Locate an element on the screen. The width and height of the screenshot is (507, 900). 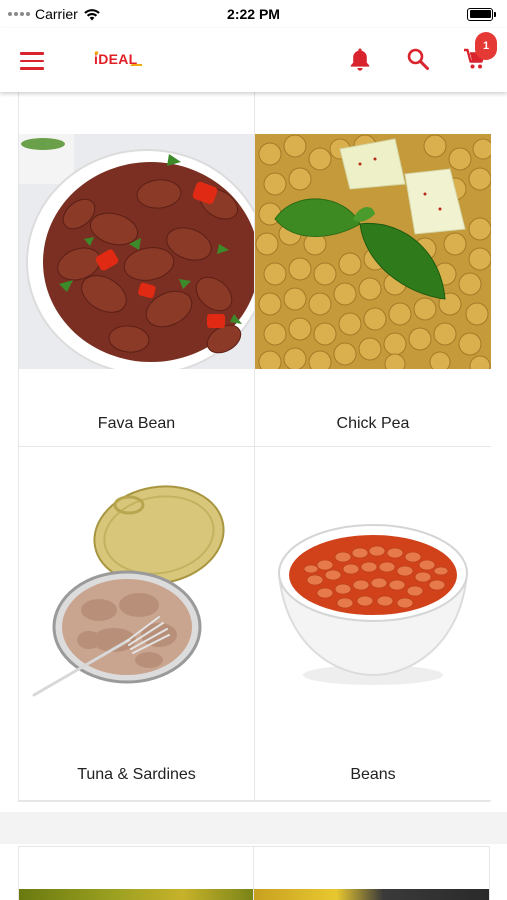
fava-bean-image is located at coordinates (136, 251).